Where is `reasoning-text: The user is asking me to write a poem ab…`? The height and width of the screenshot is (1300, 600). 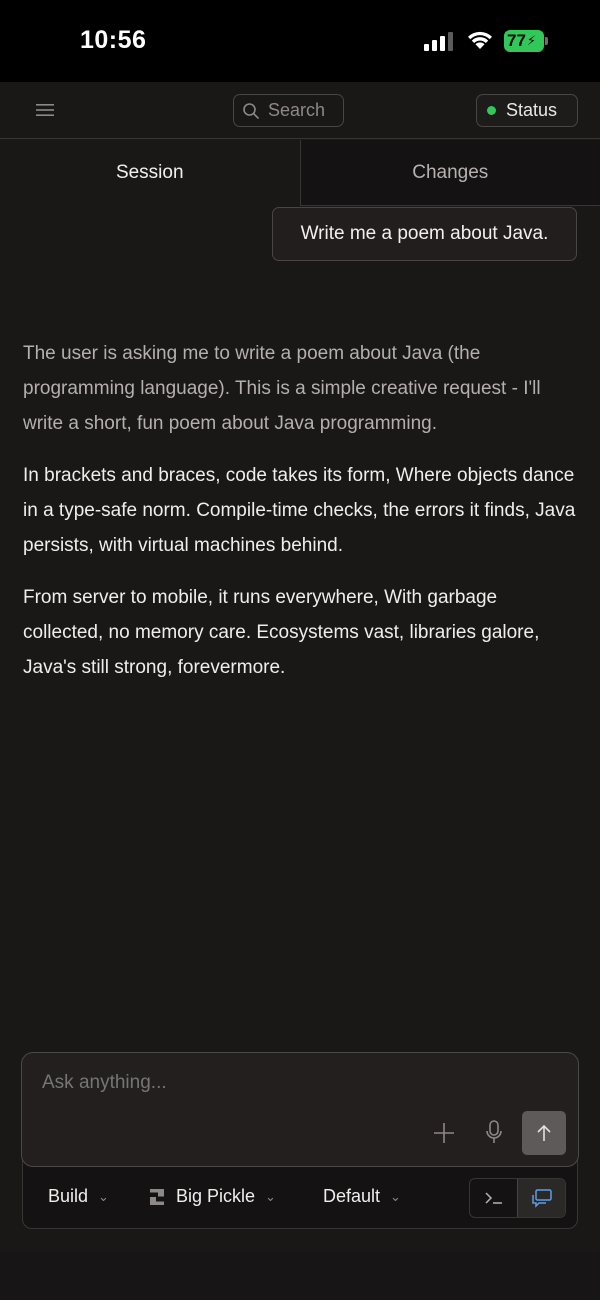
reasoning-text: The user is asking me to write a poem ab… is located at coordinates (282, 388).